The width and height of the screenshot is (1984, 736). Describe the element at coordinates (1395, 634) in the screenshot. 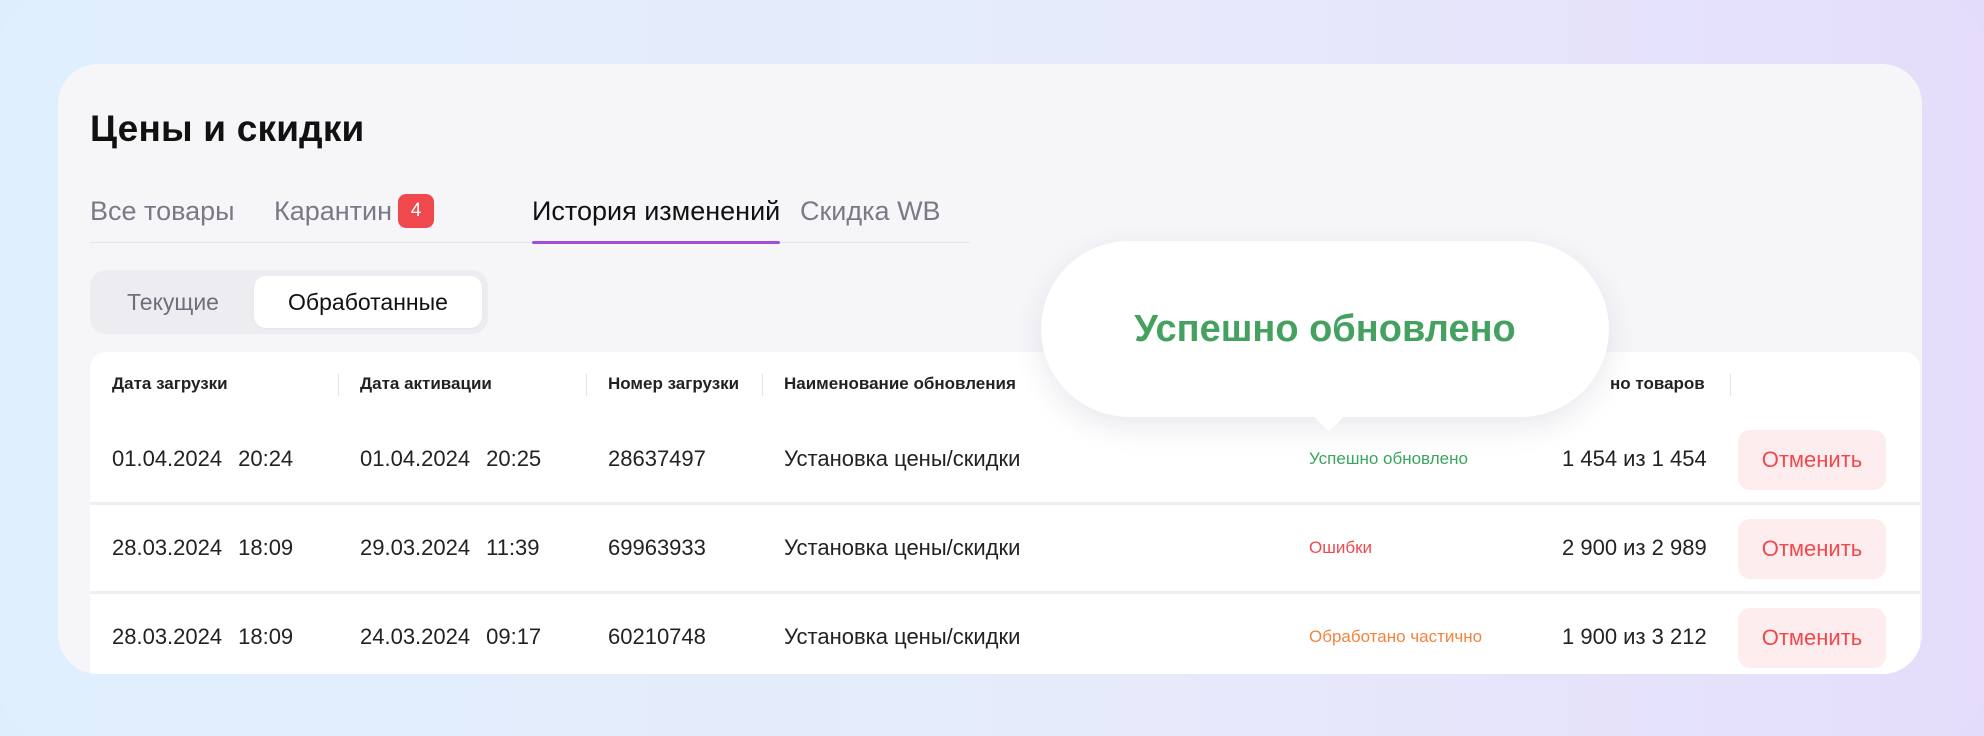

I see `status-partial: Обработано частично` at that location.